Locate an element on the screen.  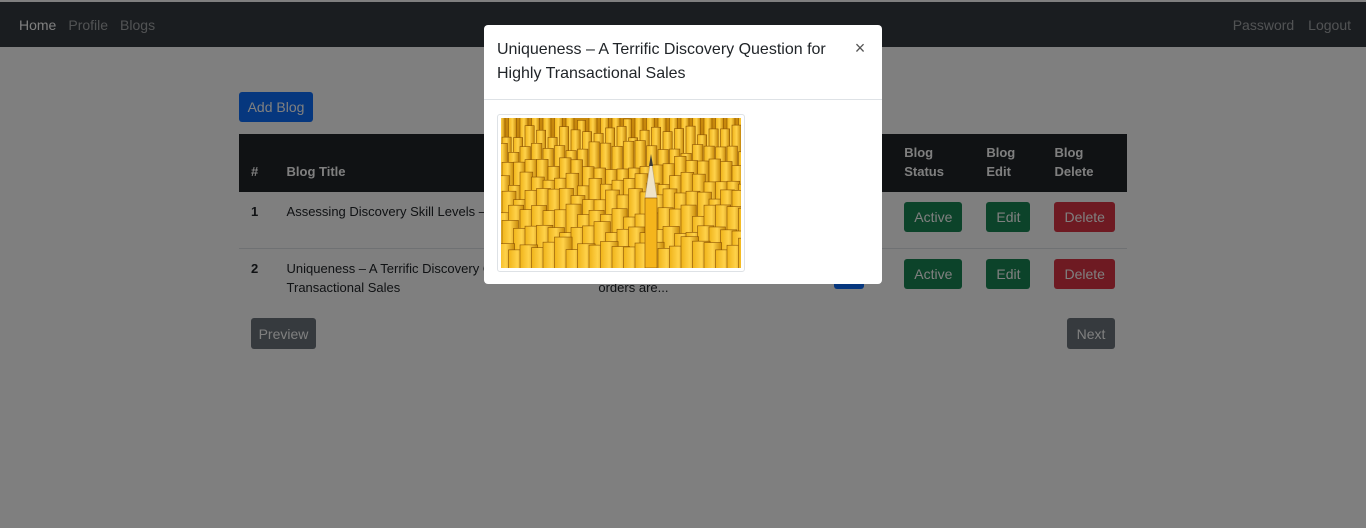
blog-image-thumbnail is located at coordinates (621, 193).